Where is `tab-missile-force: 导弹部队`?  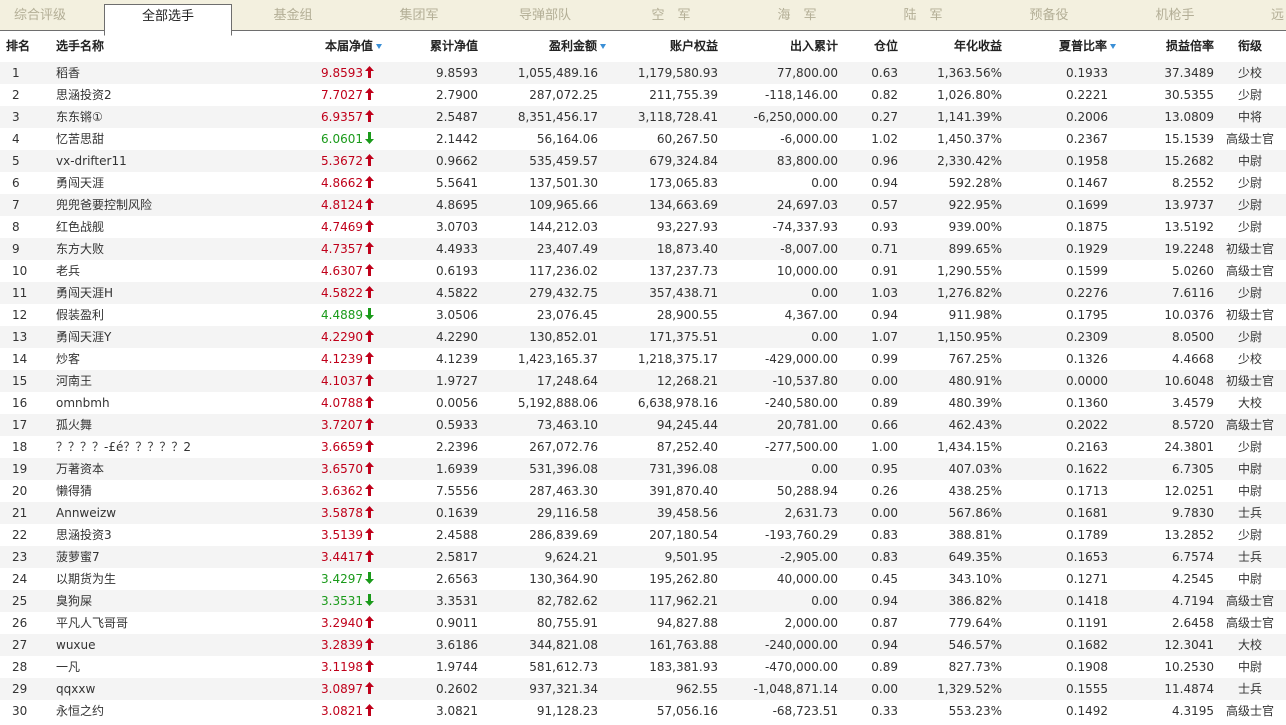 tab-missile-force: 导弹部队 is located at coordinates (545, 15).